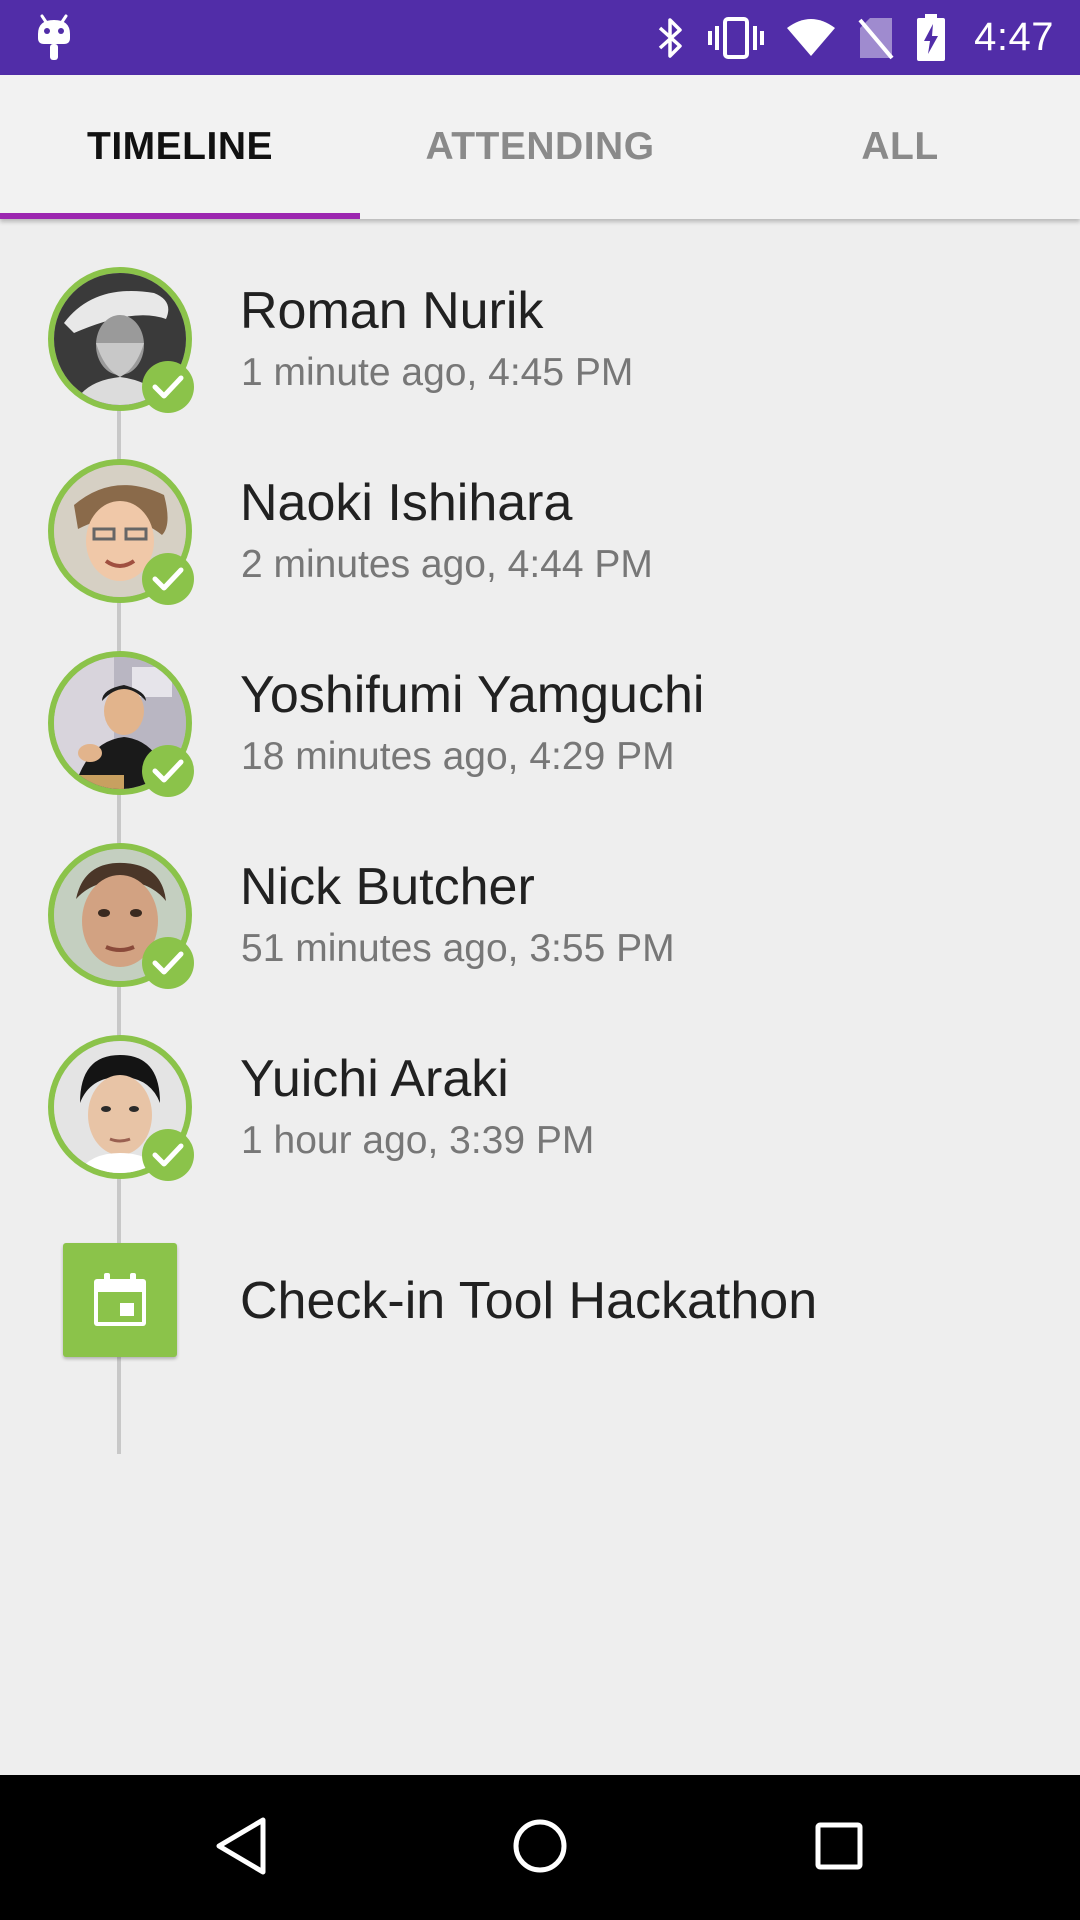  I want to click on timeline-entry: Yuichi Araki 1 hour ago, 3:39 PM, so click(540, 1084).